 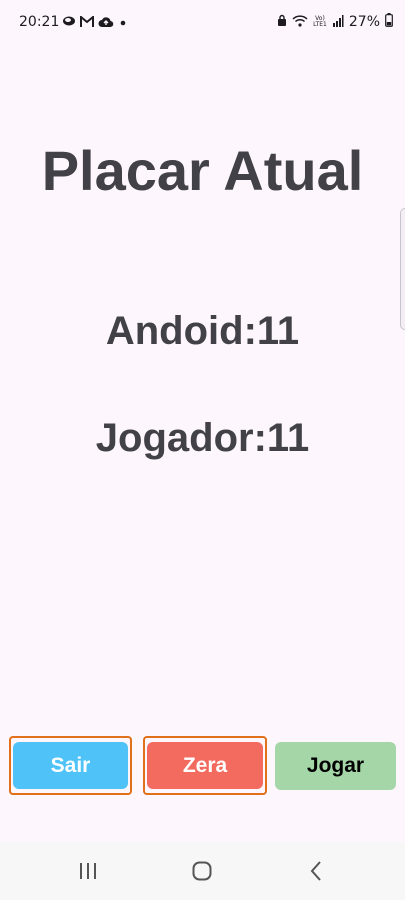 What do you see at coordinates (335, 766) in the screenshot?
I see `jogar-button: Jogar` at bounding box center [335, 766].